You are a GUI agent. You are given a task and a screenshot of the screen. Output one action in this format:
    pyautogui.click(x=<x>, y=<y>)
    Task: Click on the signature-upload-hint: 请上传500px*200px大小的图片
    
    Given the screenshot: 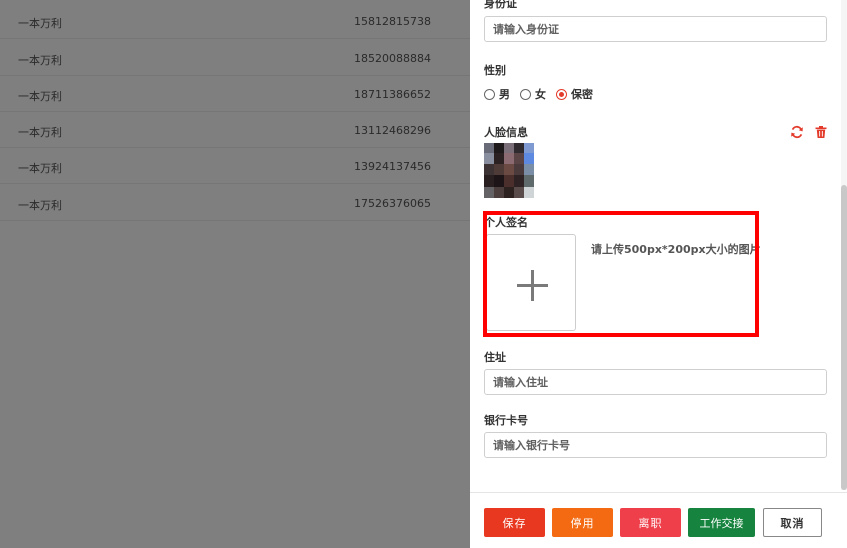 What is the action you would take?
    pyautogui.click(x=676, y=249)
    